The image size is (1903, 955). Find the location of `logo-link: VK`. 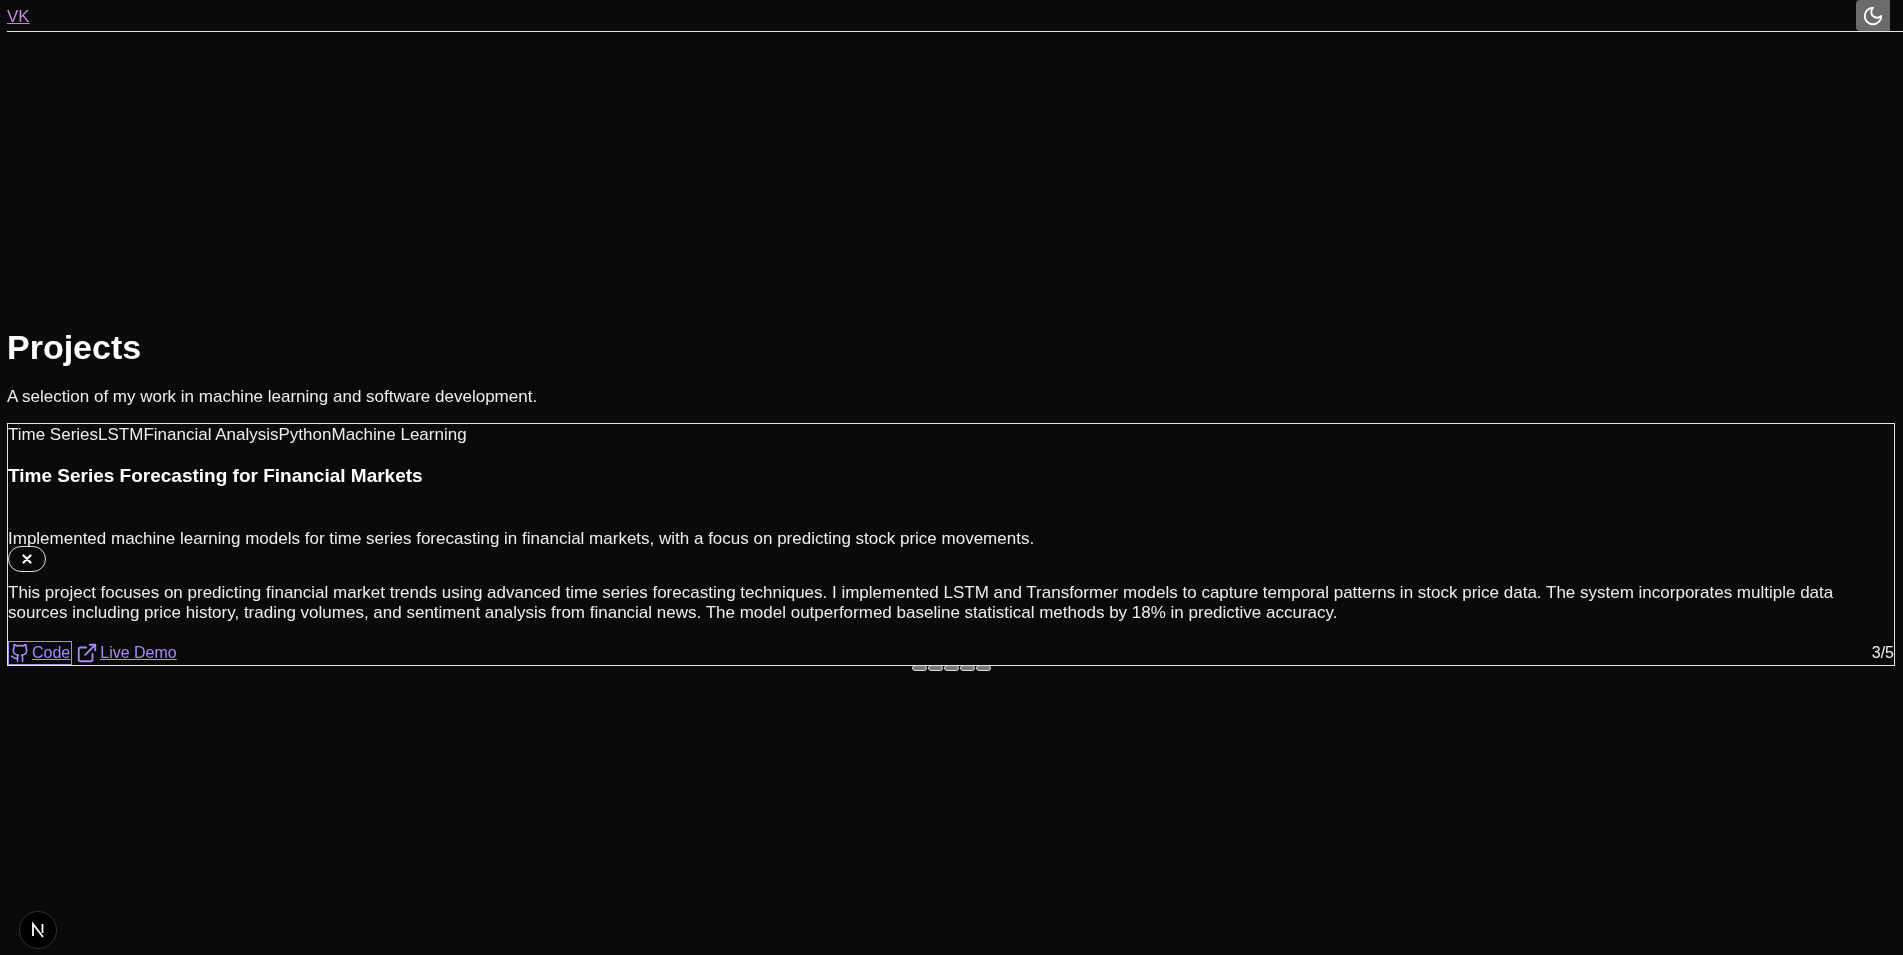

logo-link: VK is located at coordinates (18, 16).